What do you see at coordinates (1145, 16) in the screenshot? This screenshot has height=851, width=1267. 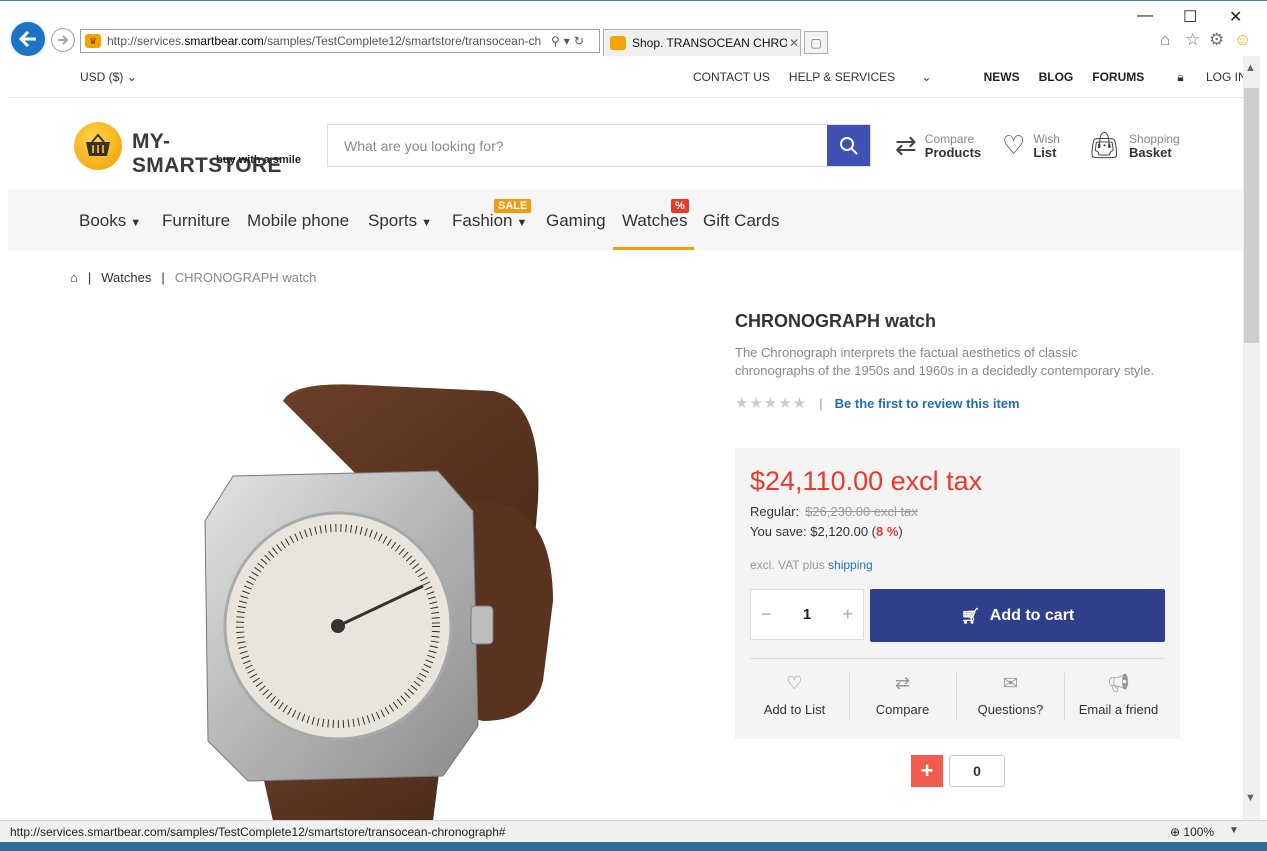 I see `minimize-icon: —` at bounding box center [1145, 16].